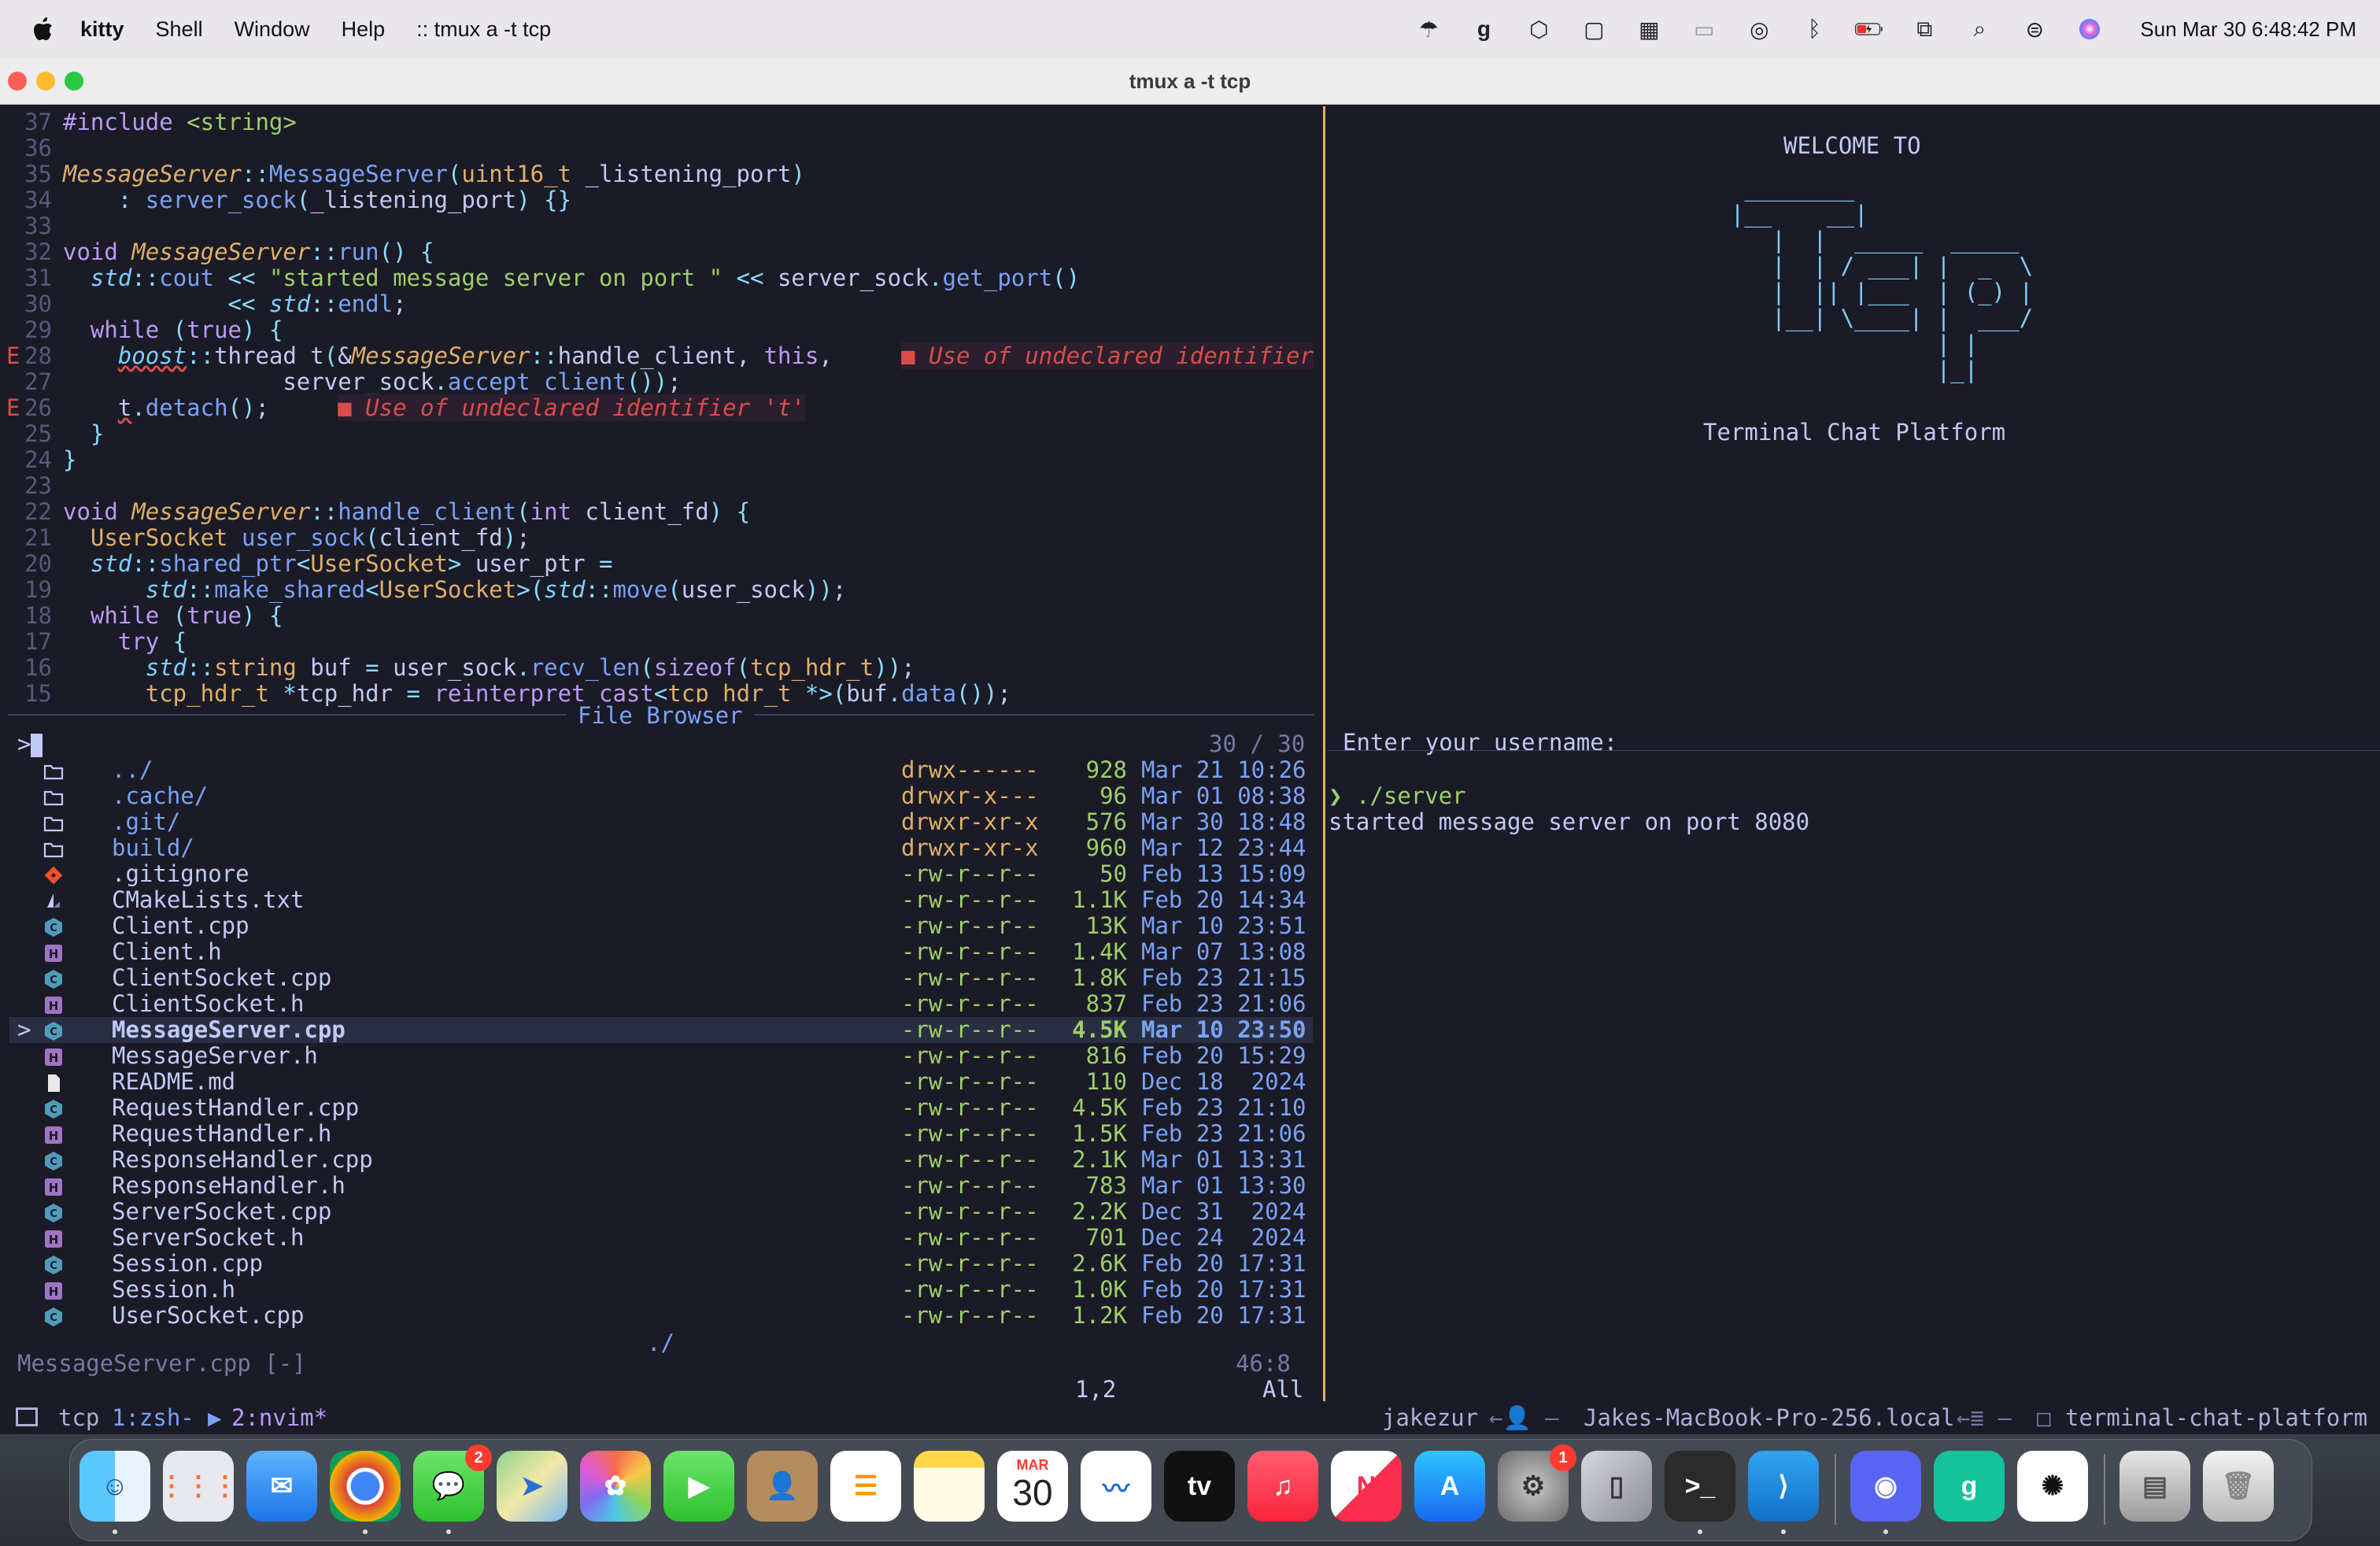 Image resolution: width=2380 pixels, height=1546 pixels. Describe the element at coordinates (41, 460) in the screenshot. I see `code-line: 24}` at that location.